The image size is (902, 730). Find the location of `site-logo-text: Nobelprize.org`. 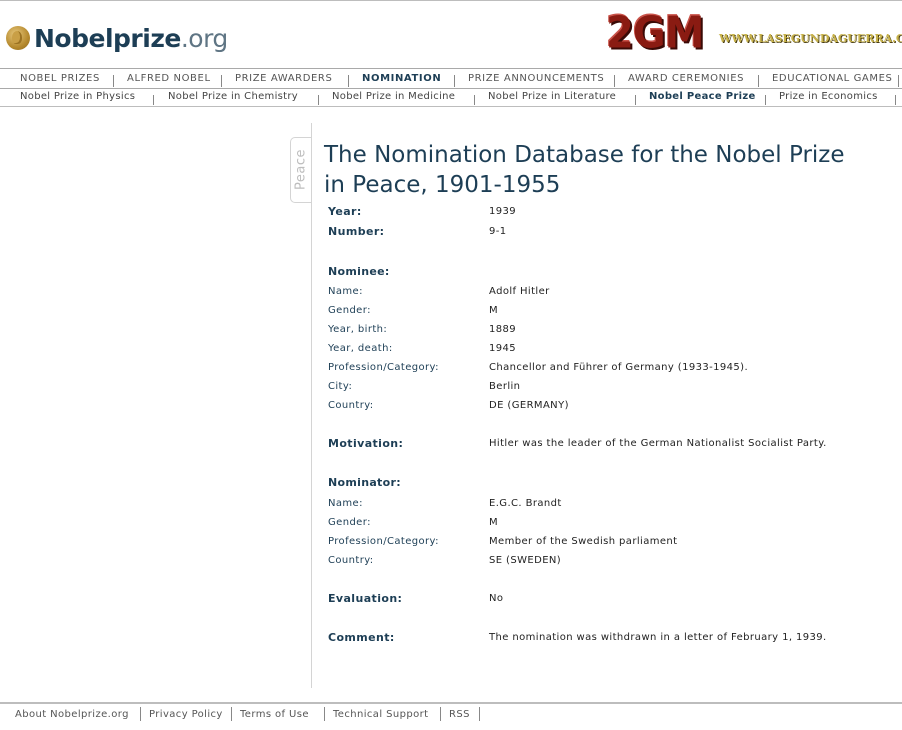

site-logo-text: Nobelprize.org is located at coordinates (131, 38).